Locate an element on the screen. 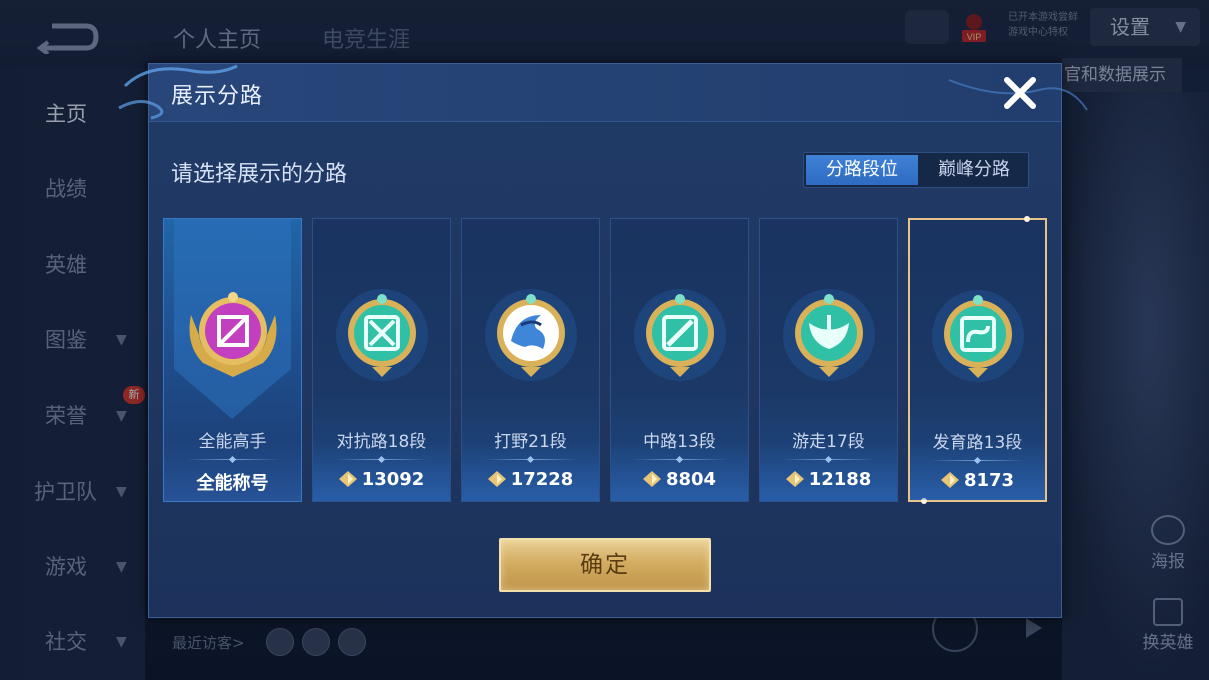  lane-card-clash-lane: 对抗路18段 13092 is located at coordinates (381, 360).